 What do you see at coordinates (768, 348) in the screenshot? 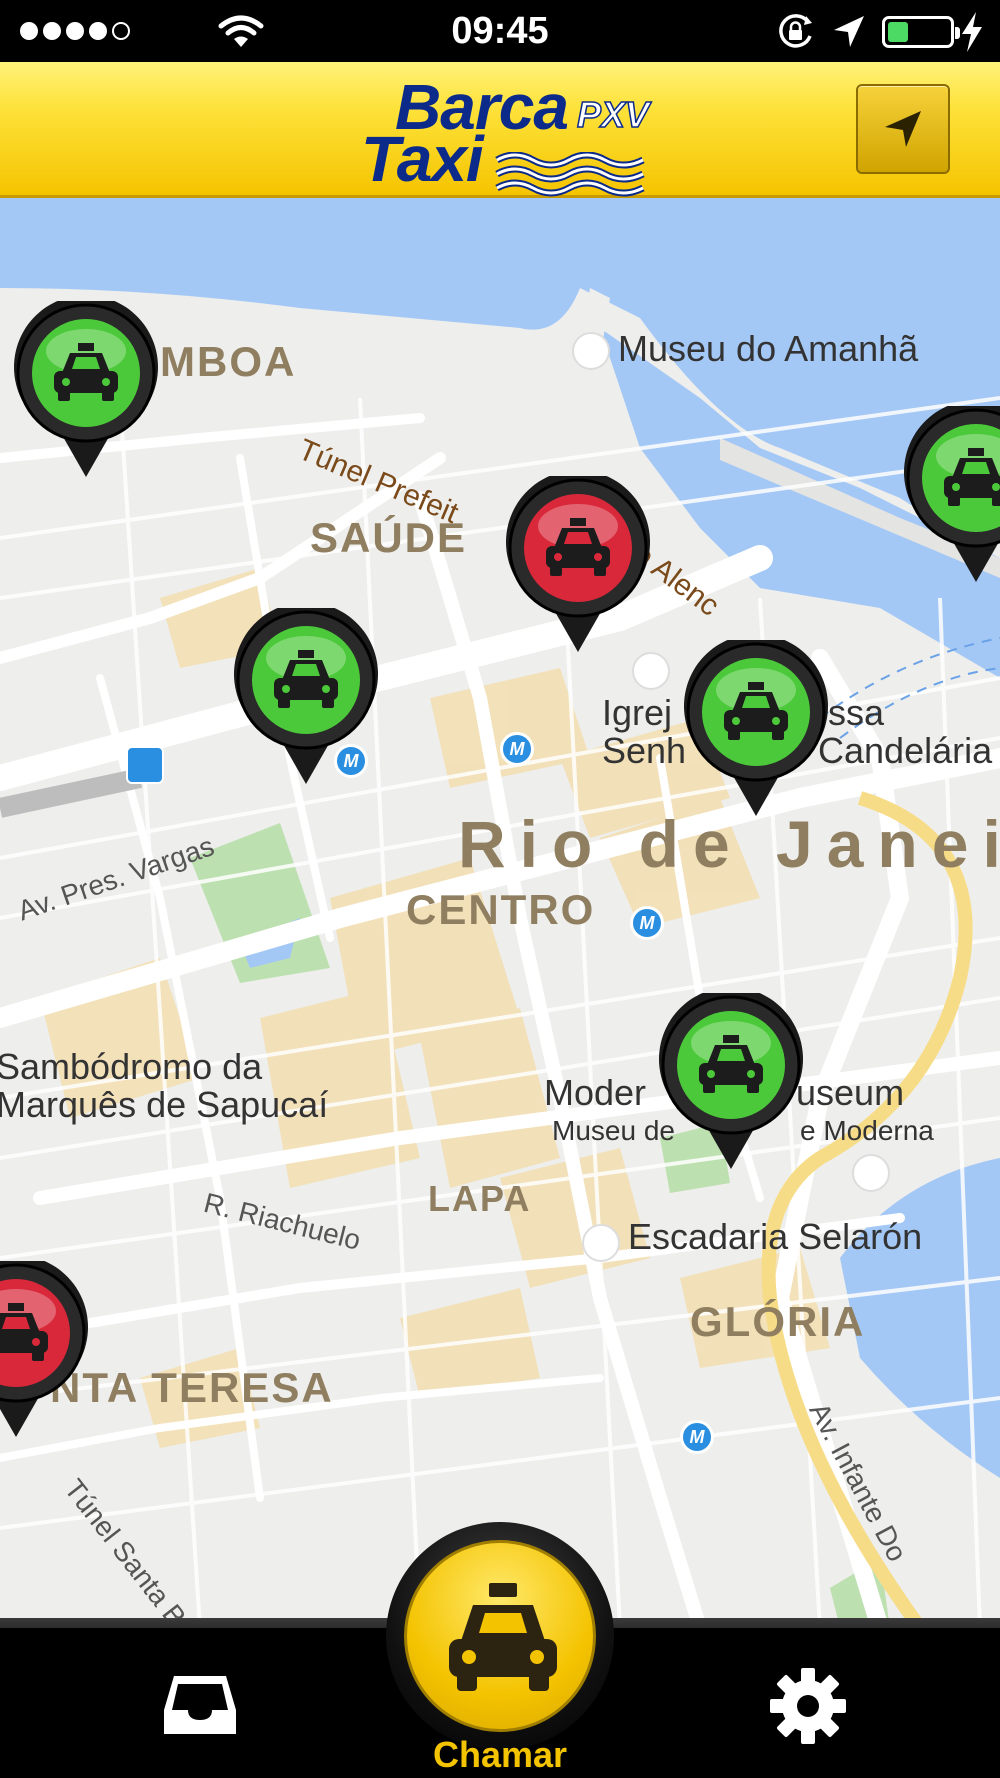
I see `poi-label: Museu do Amanhã` at bounding box center [768, 348].